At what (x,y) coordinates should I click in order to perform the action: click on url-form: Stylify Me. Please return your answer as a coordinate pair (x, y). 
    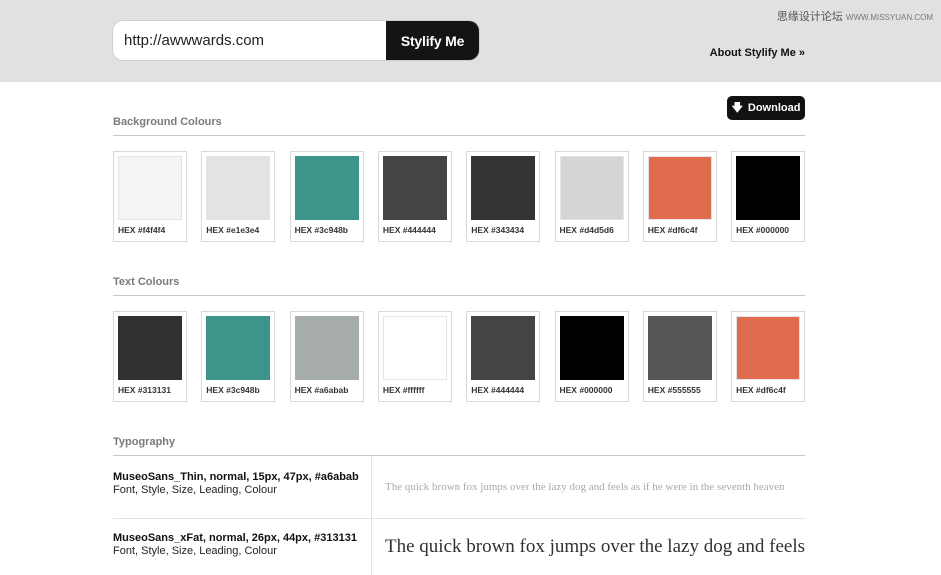
    Looking at the image, I should click on (296, 40).